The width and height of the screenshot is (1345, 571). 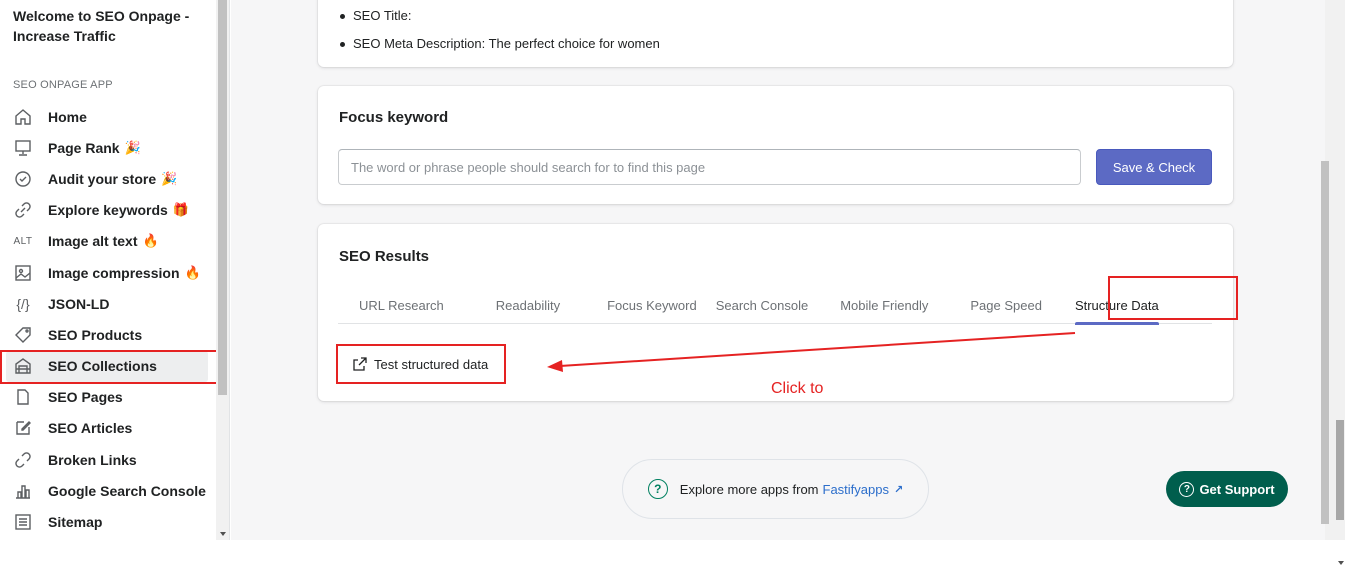 What do you see at coordinates (92, 459) in the screenshot?
I see `sidebar-item-label: Broken Links` at bounding box center [92, 459].